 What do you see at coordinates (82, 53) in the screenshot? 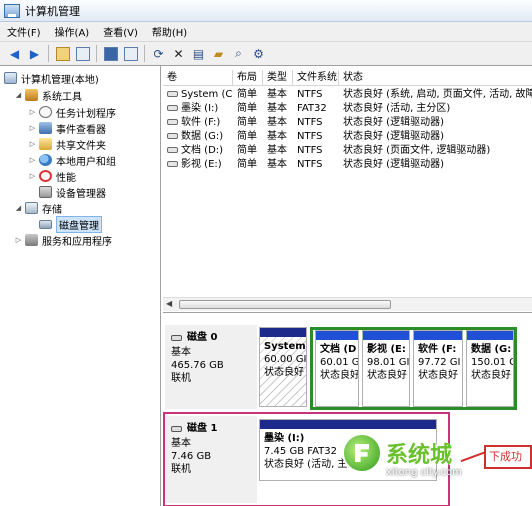
I see `show-hide-tree-icon` at bounding box center [82, 53].